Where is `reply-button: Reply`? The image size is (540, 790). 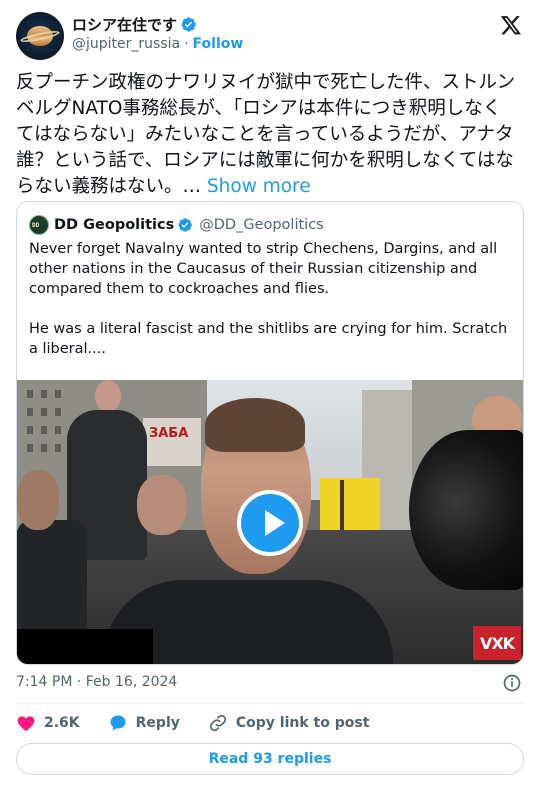 reply-button: Reply is located at coordinates (144, 723).